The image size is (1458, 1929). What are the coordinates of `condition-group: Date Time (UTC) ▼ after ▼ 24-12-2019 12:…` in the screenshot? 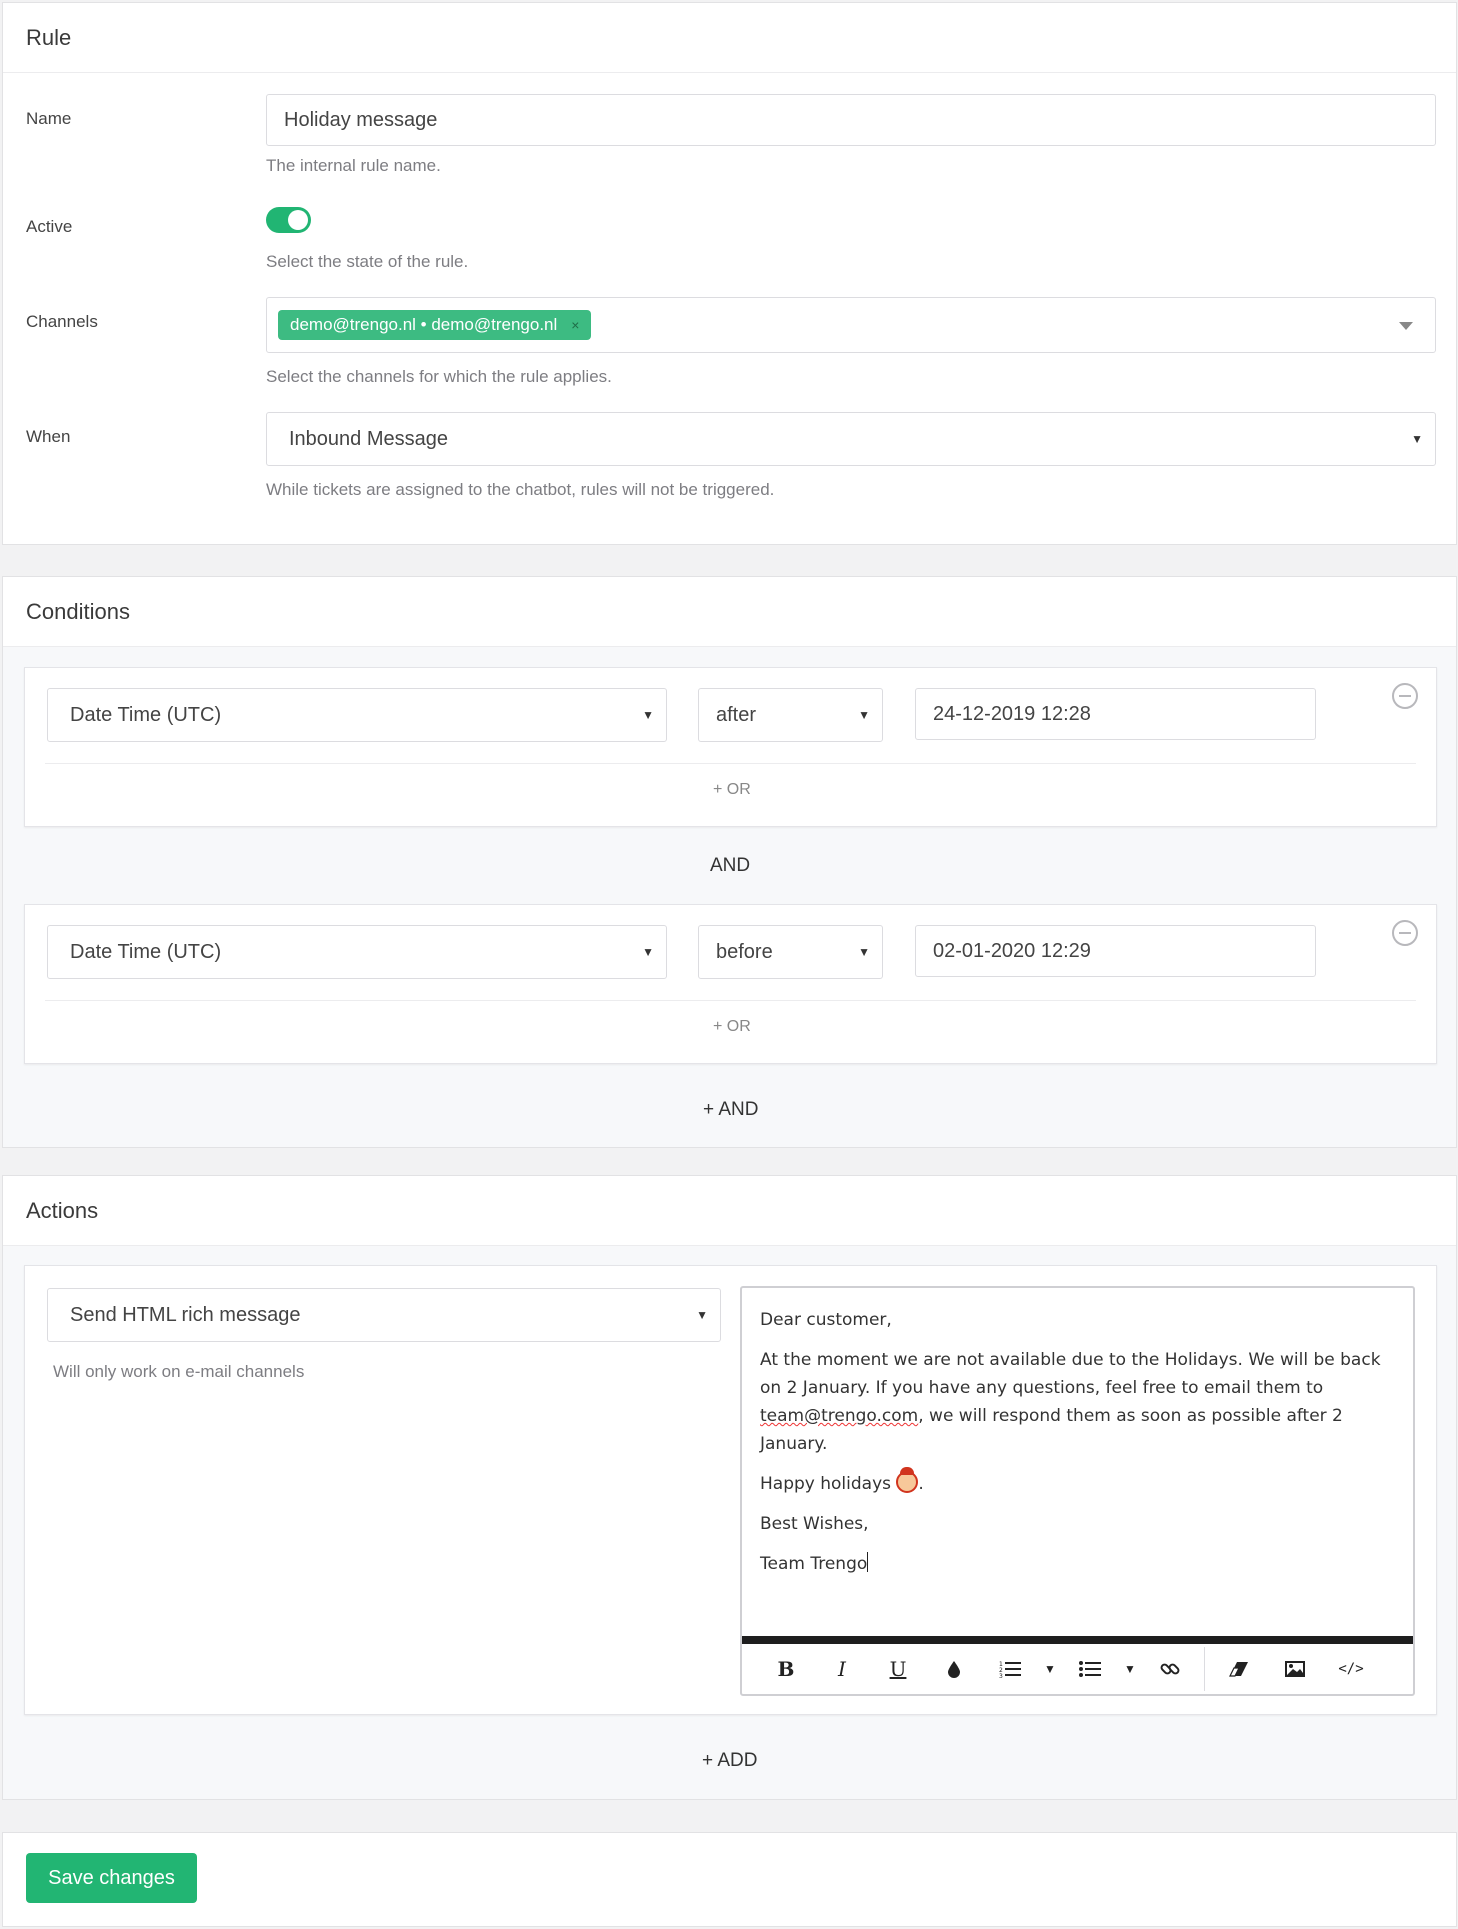 It's located at (730, 747).